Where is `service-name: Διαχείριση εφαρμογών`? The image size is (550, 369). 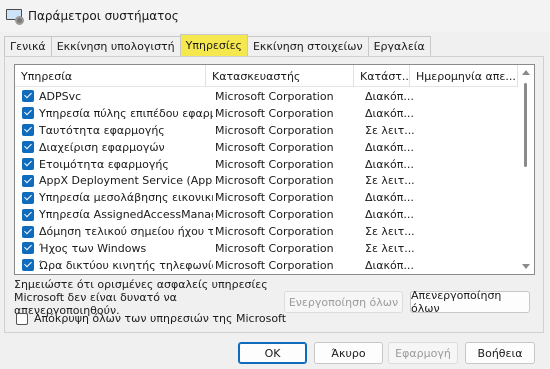
service-name: Διαχείριση εφαρμογών is located at coordinates (102, 147).